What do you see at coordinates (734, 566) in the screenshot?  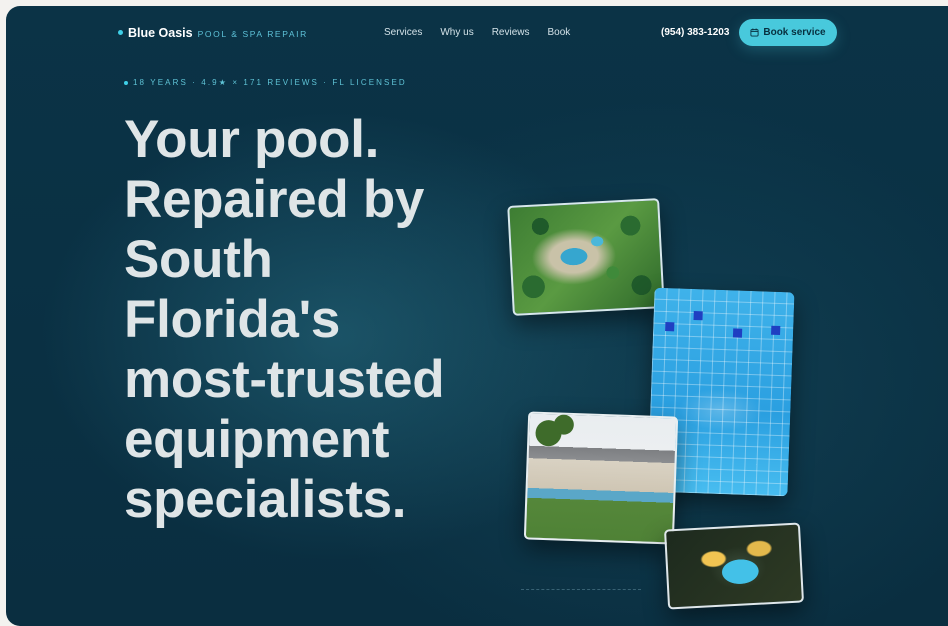 I see `night-pool-photo` at bounding box center [734, 566].